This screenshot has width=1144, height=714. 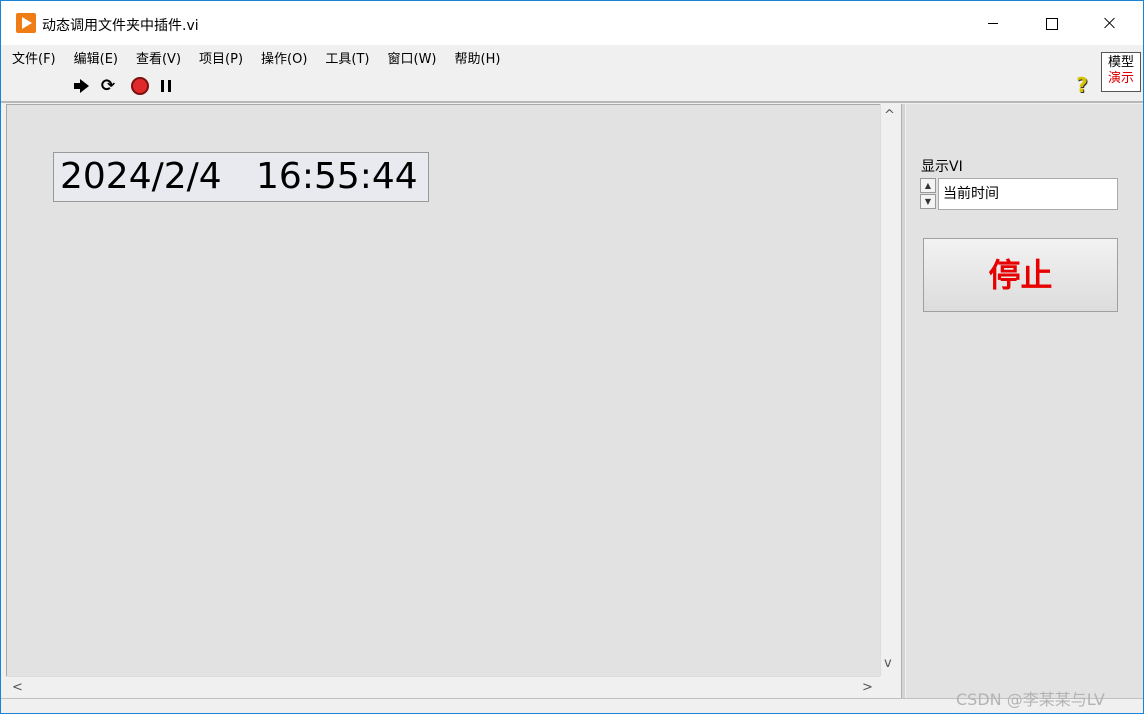 What do you see at coordinates (26, 23) in the screenshot?
I see `labview-app-icon` at bounding box center [26, 23].